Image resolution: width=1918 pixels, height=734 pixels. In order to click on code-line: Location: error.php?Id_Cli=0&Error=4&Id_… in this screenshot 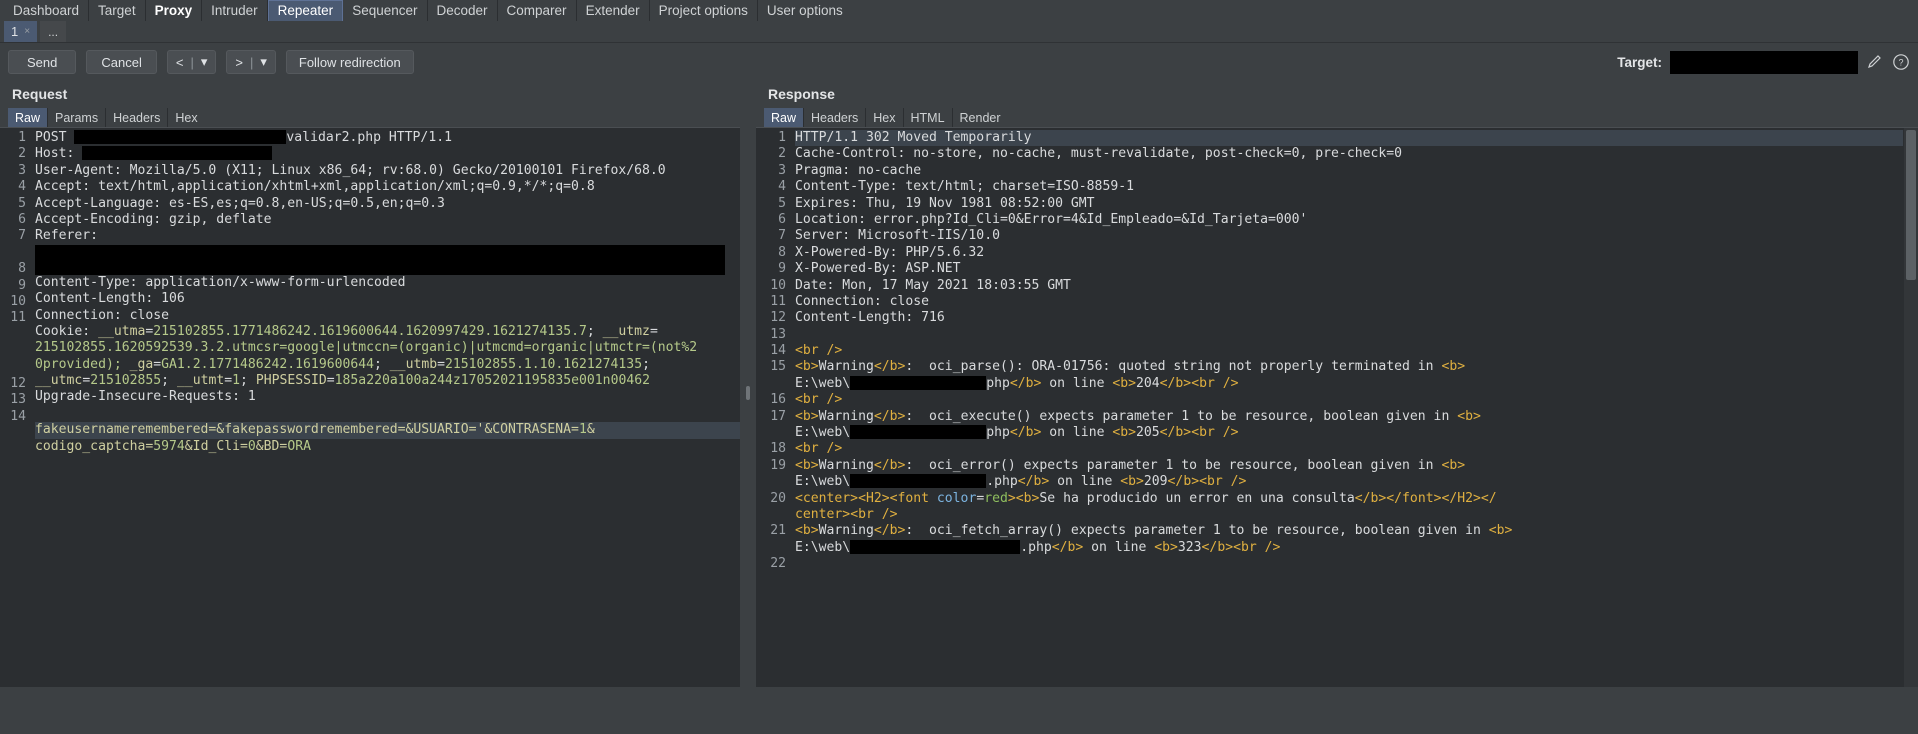, I will do `click(1349, 220)`.